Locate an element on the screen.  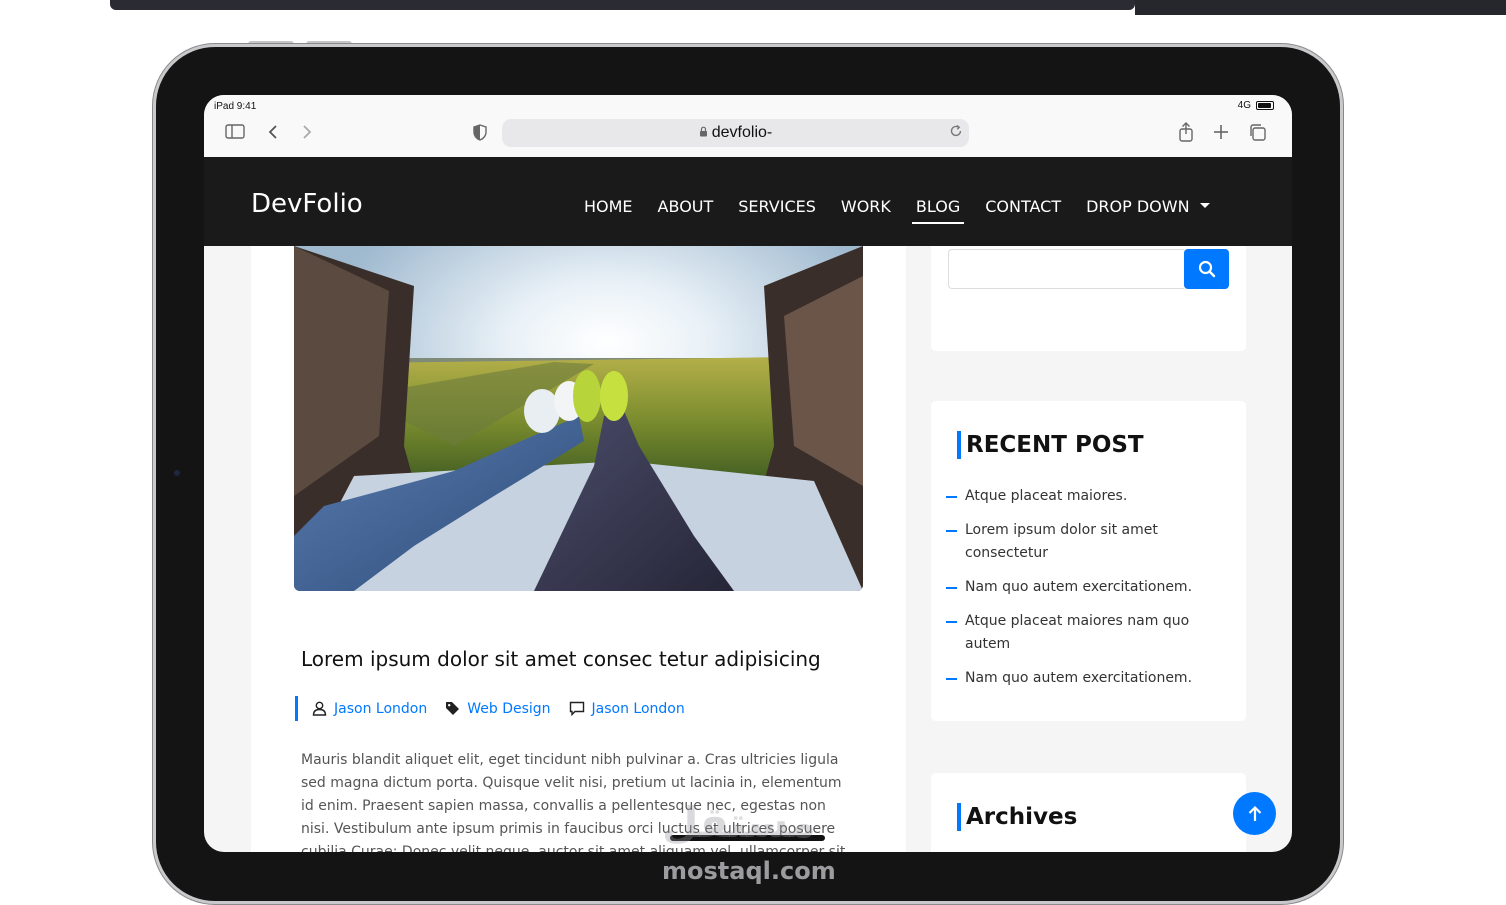
nav-services: SERVICES is located at coordinates (777, 206).